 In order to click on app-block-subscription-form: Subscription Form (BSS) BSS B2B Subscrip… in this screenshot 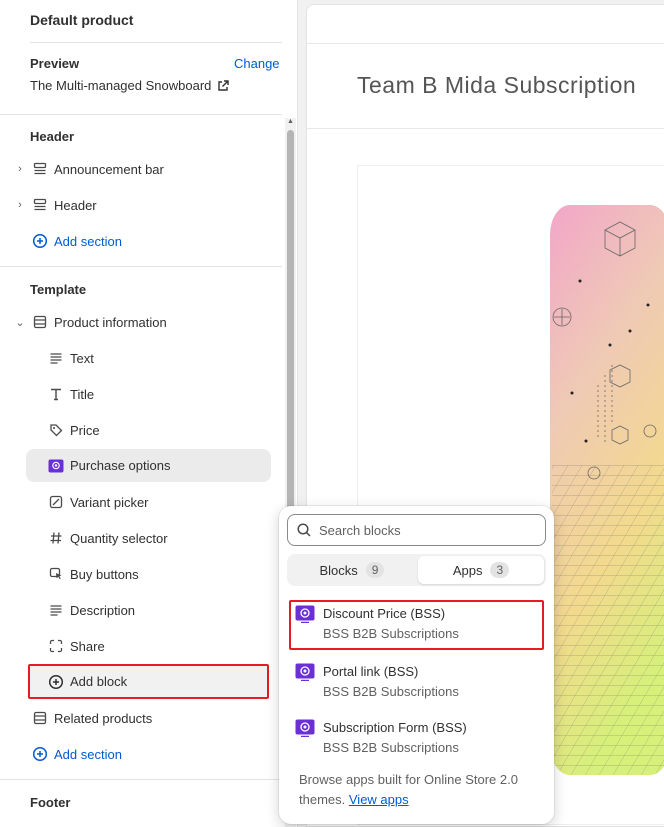, I will do `click(416, 739)`.